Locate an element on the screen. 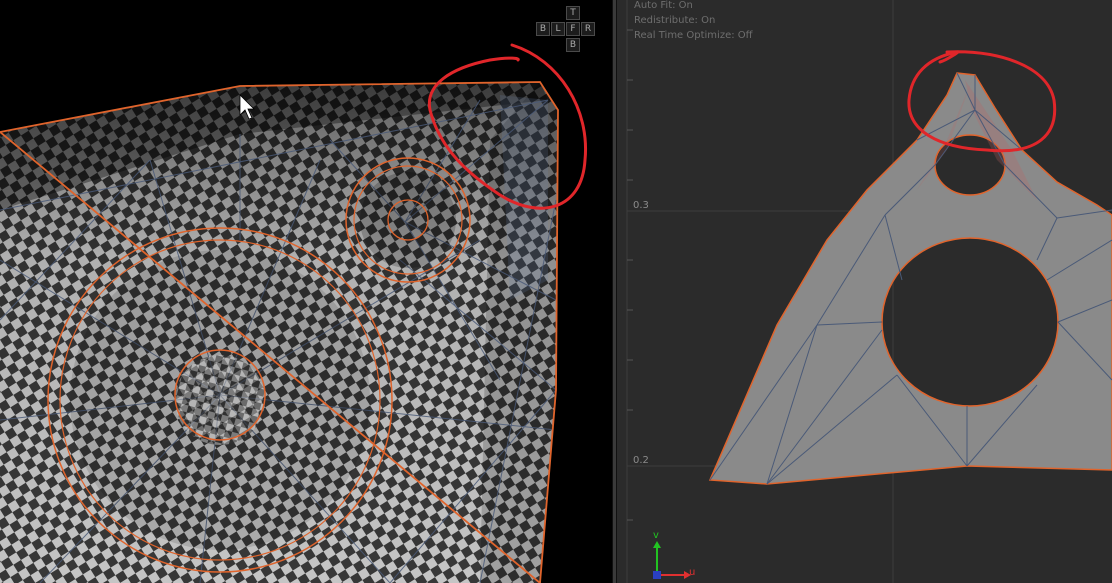 This screenshot has height=583, width=1112. view-cube: T B L F R B is located at coordinates (567, 29).